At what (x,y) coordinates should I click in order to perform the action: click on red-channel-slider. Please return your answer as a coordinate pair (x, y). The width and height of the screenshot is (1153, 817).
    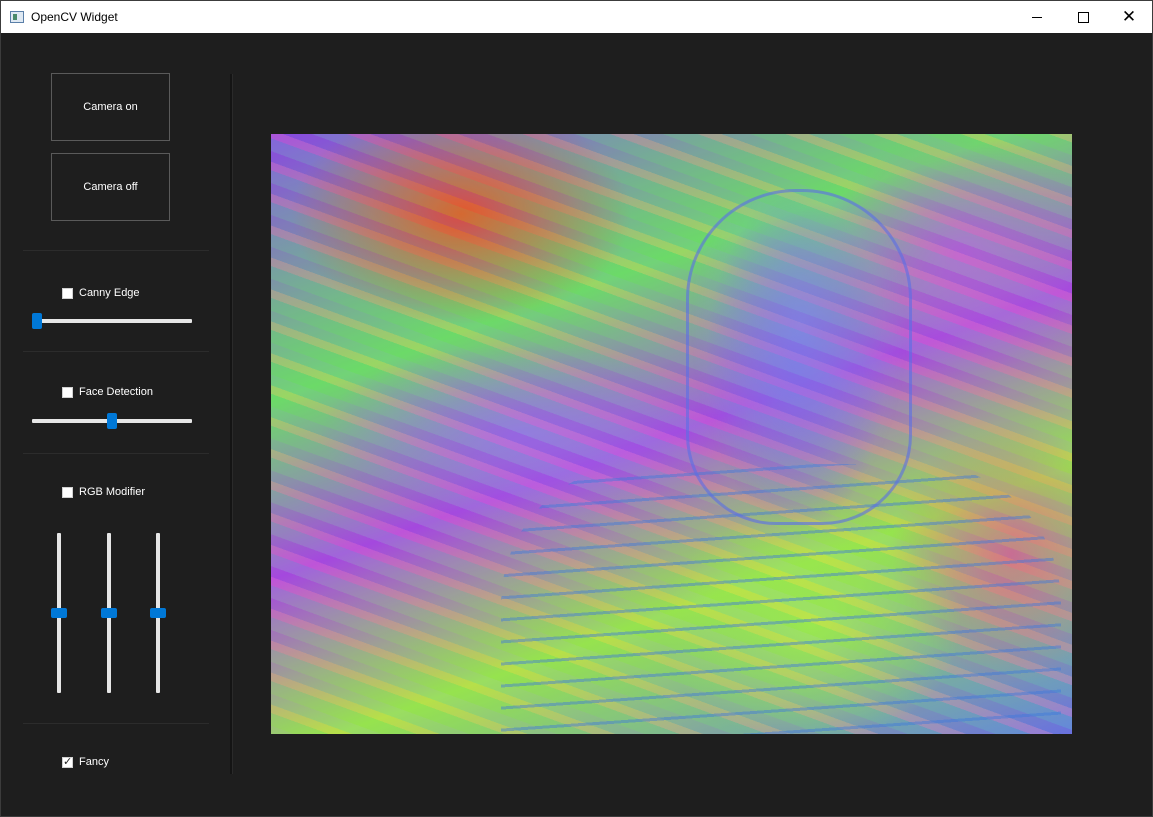
    Looking at the image, I should click on (59, 613).